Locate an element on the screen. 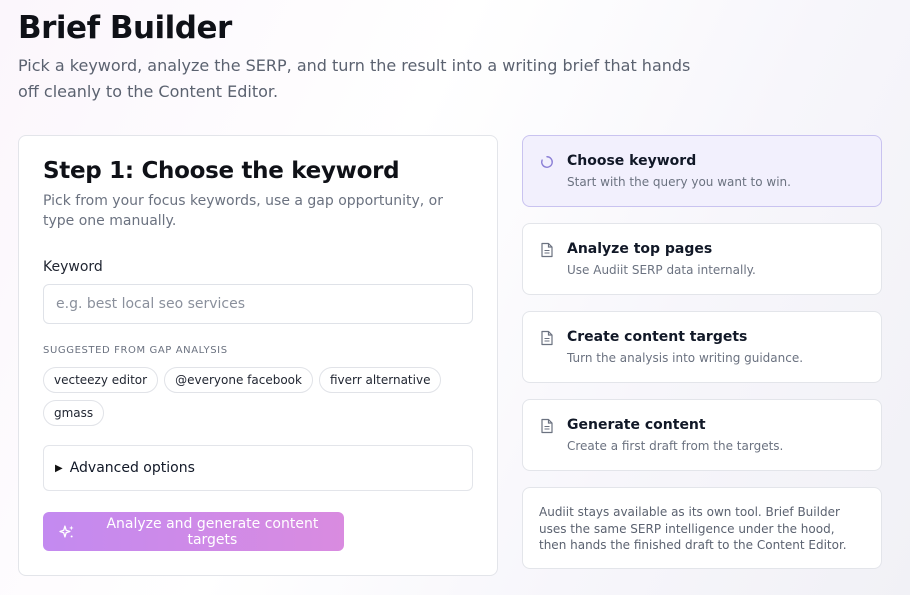 This screenshot has height=595, width=910. advanced-options-label: Advanced options is located at coordinates (132, 468).